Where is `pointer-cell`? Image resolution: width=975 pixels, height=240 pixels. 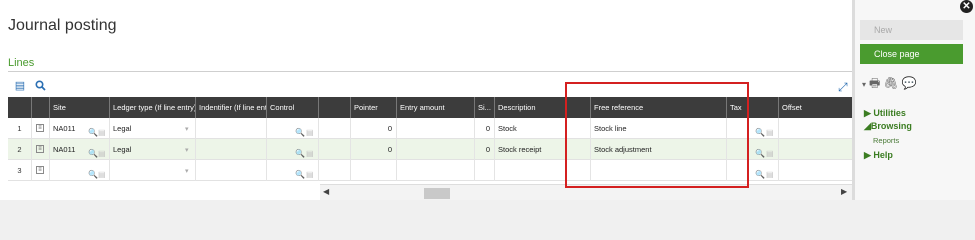
pointer-cell is located at coordinates (374, 170).